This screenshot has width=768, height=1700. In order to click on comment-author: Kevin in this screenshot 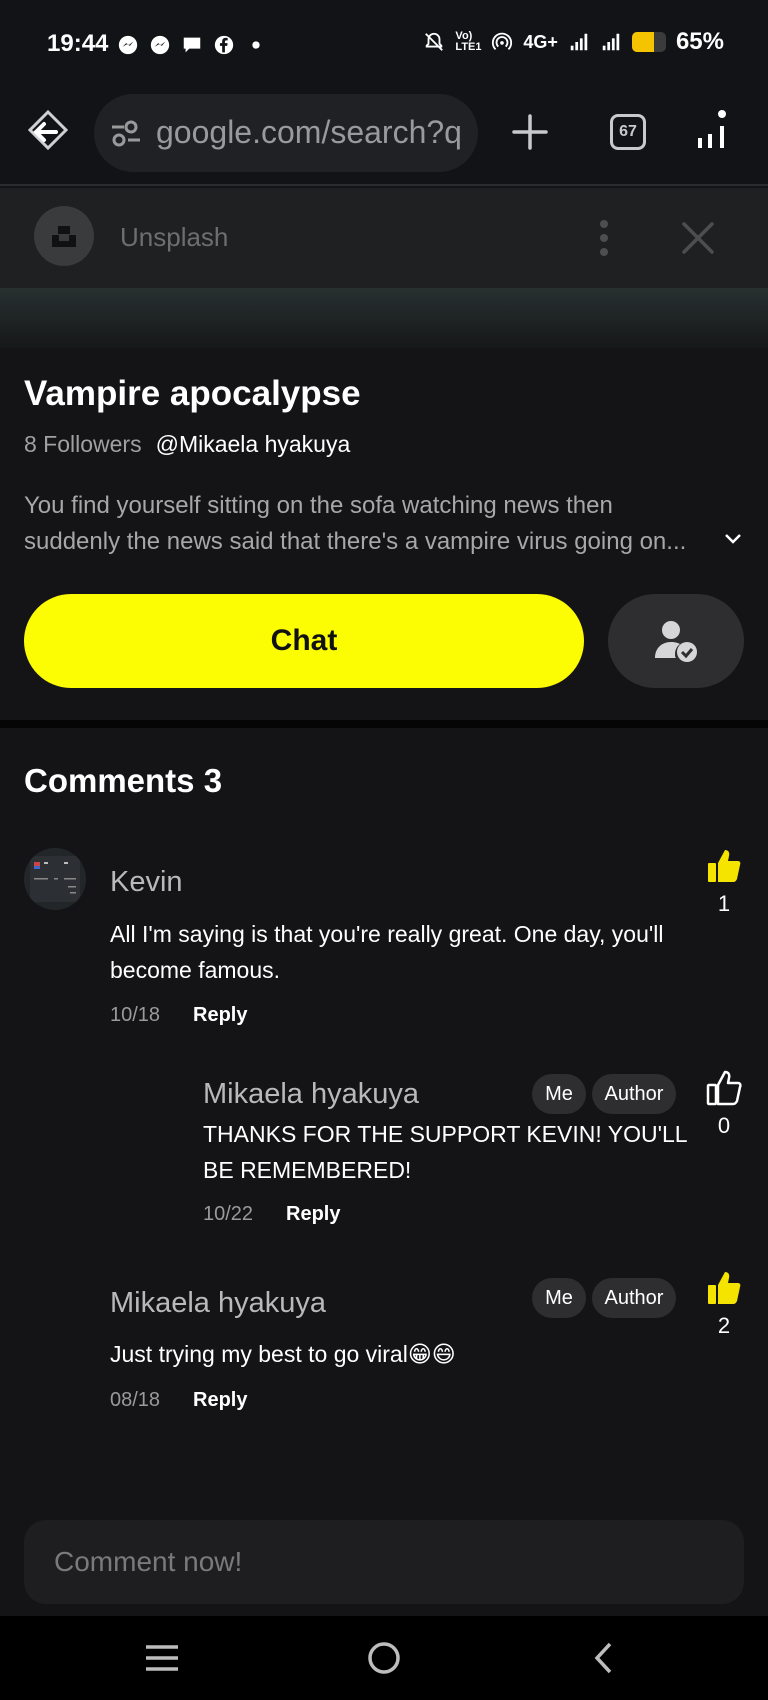, I will do `click(146, 882)`.